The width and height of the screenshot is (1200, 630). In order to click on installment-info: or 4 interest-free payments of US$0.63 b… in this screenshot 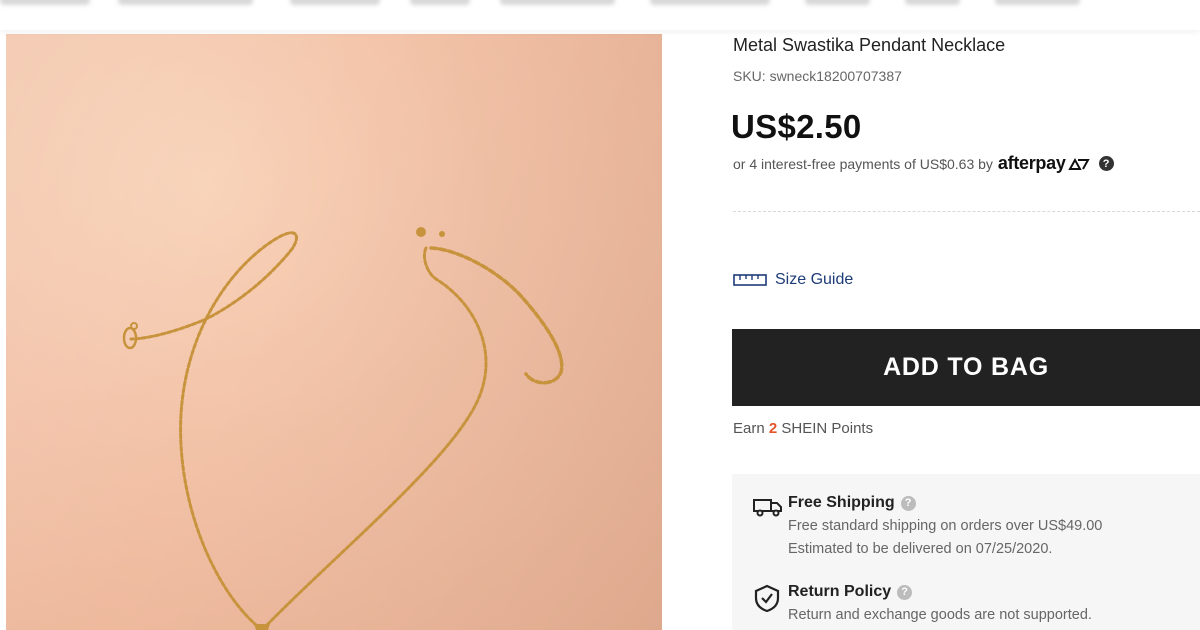, I will do `click(923, 163)`.